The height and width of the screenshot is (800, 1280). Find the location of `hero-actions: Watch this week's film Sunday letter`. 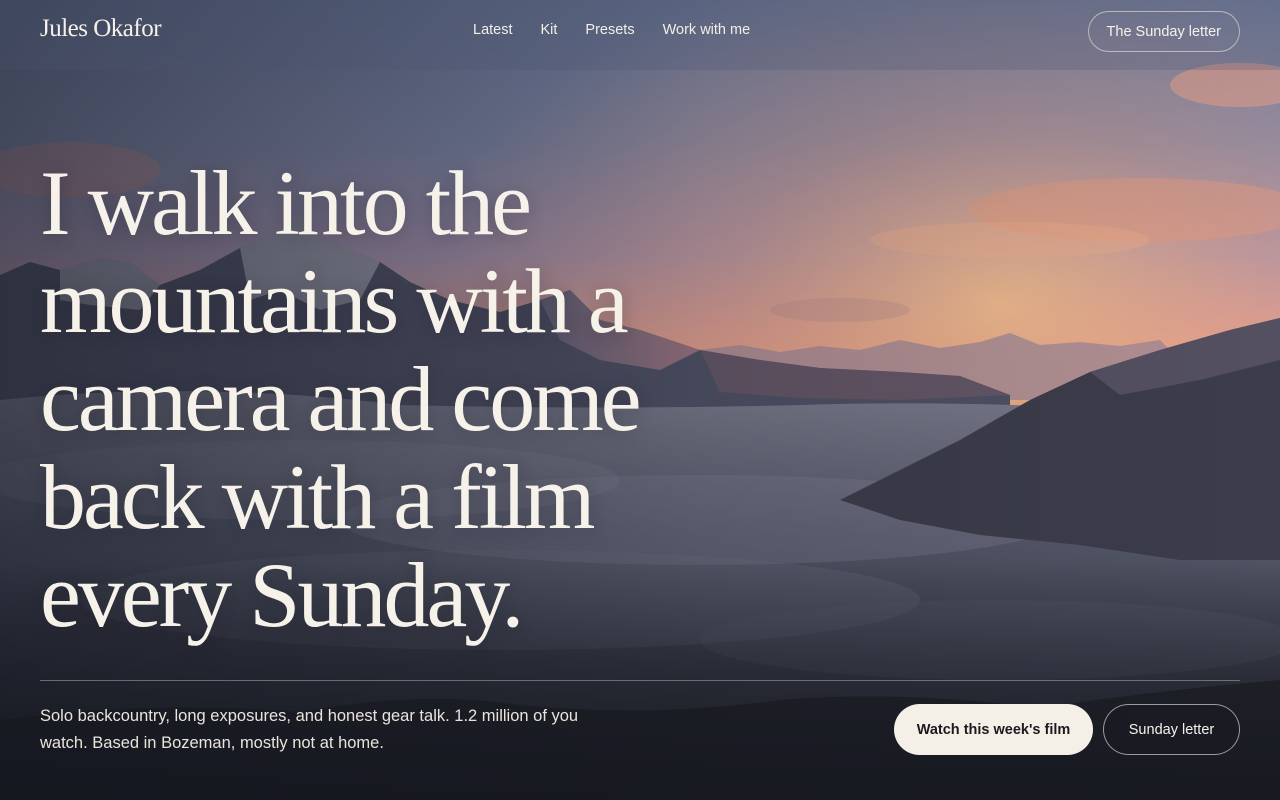

hero-actions: Watch this week's film Sunday letter is located at coordinates (1067, 729).